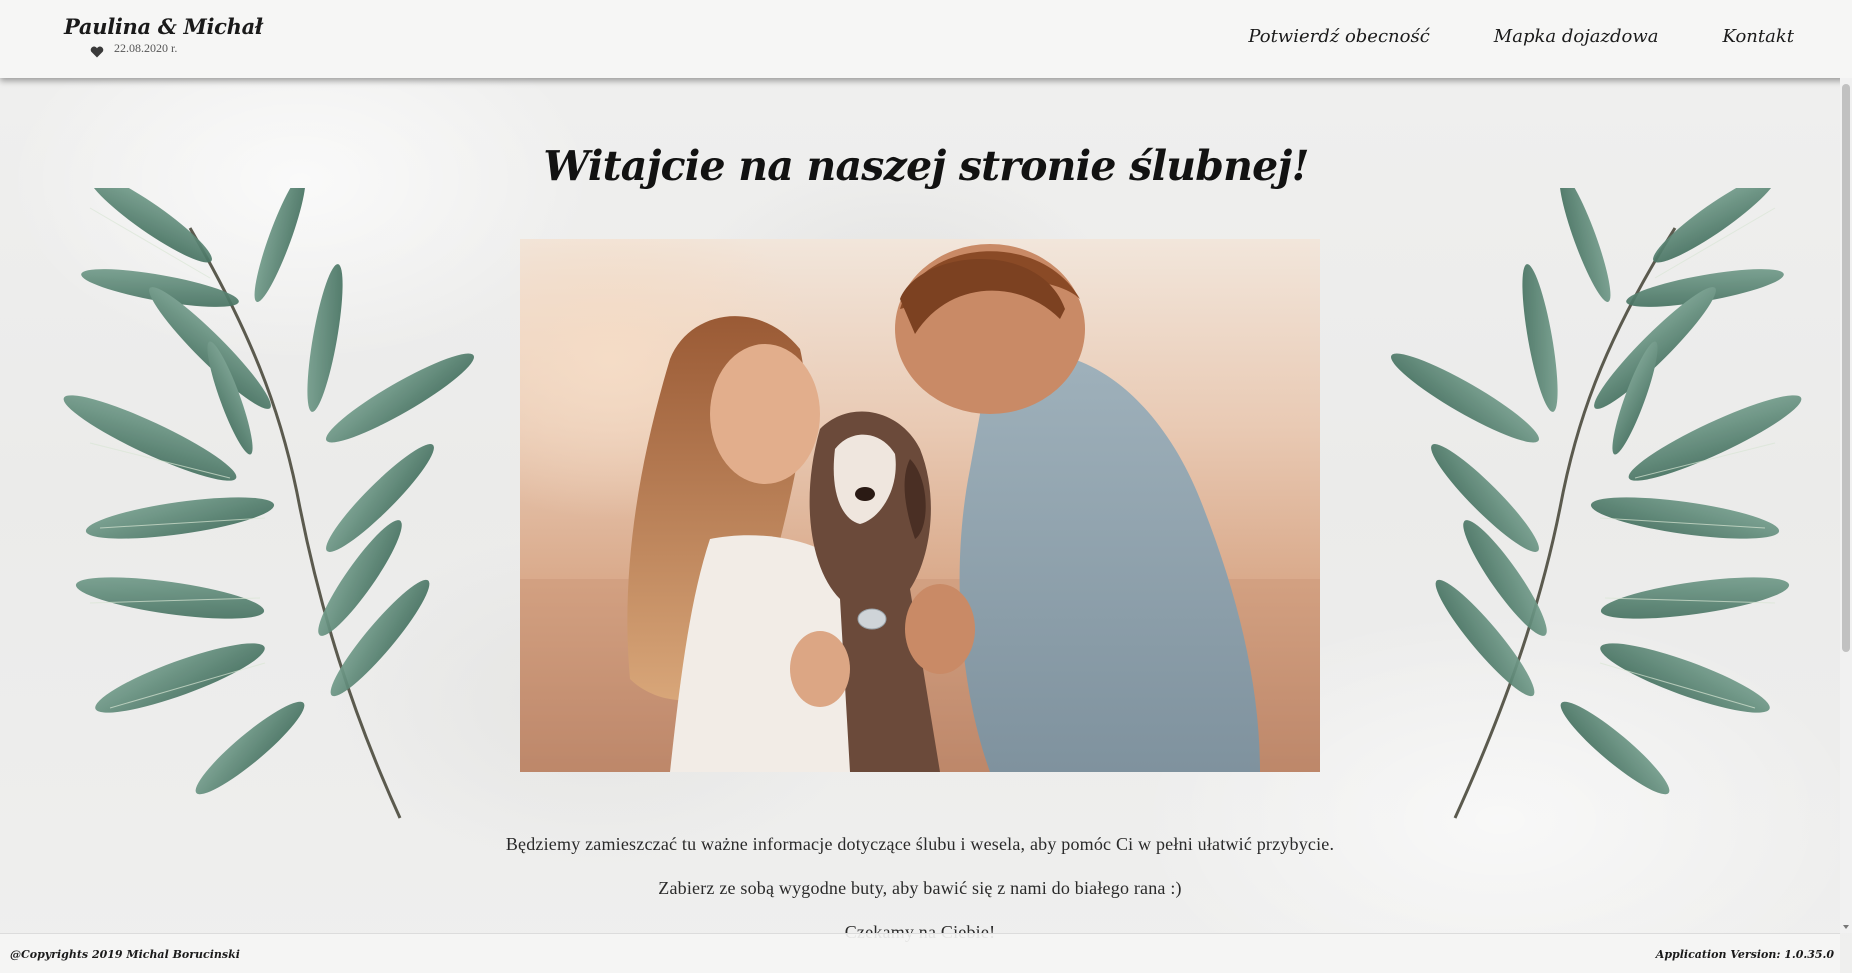 Image resolution: width=1852 pixels, height=973 pixels. What do you see at coordinates (1846, 368) in the screenshot?
I see `scrollbar-thumb` at bounding box center [1846, 368].